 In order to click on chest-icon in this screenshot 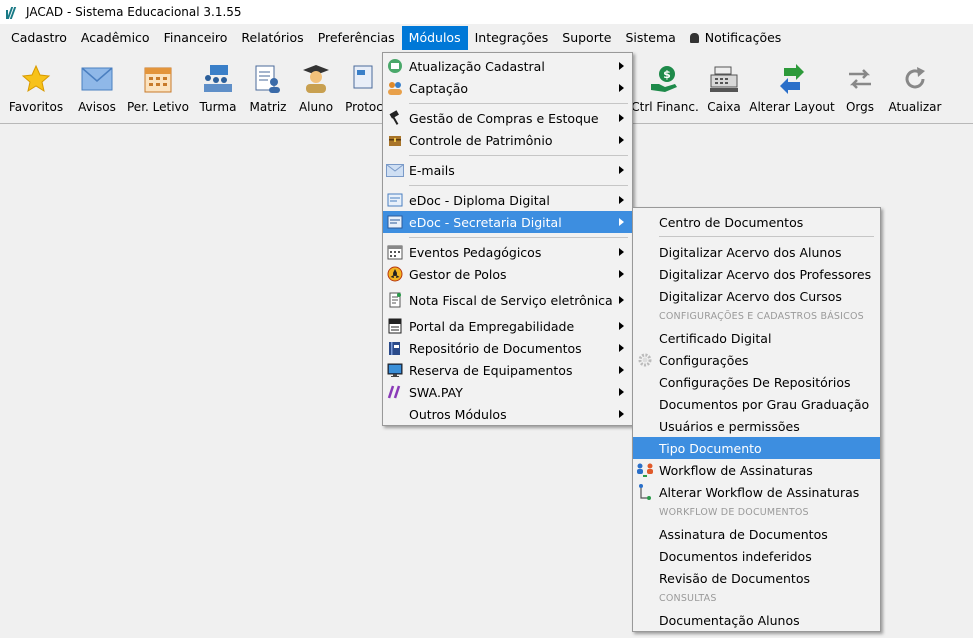, I will do `click(395, 140)`.